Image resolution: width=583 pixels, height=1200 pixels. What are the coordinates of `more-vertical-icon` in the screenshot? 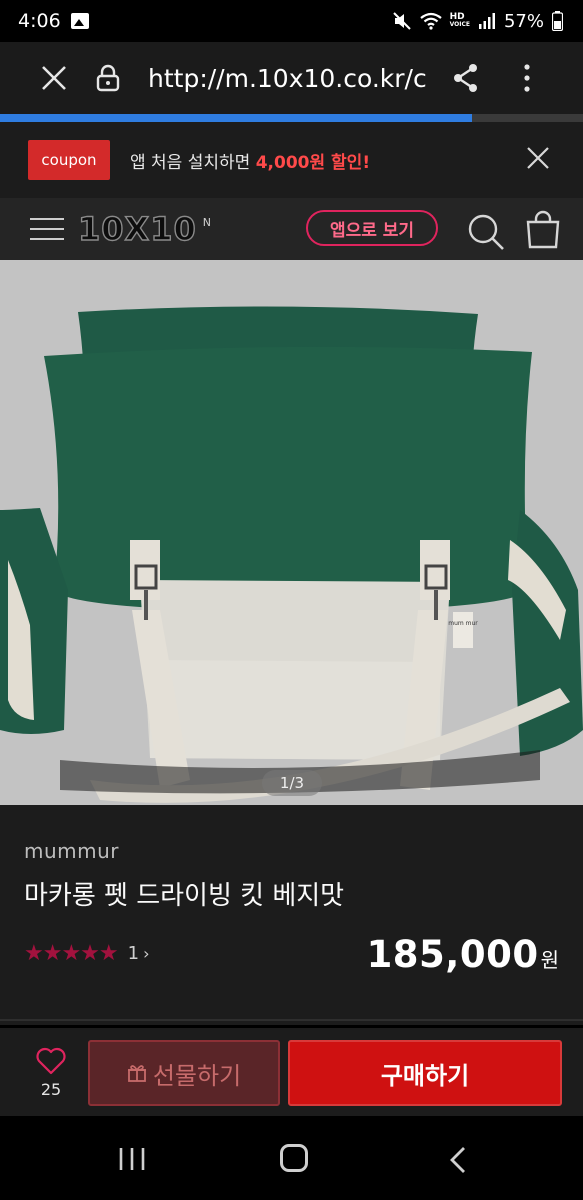 It's located at (527, 78).